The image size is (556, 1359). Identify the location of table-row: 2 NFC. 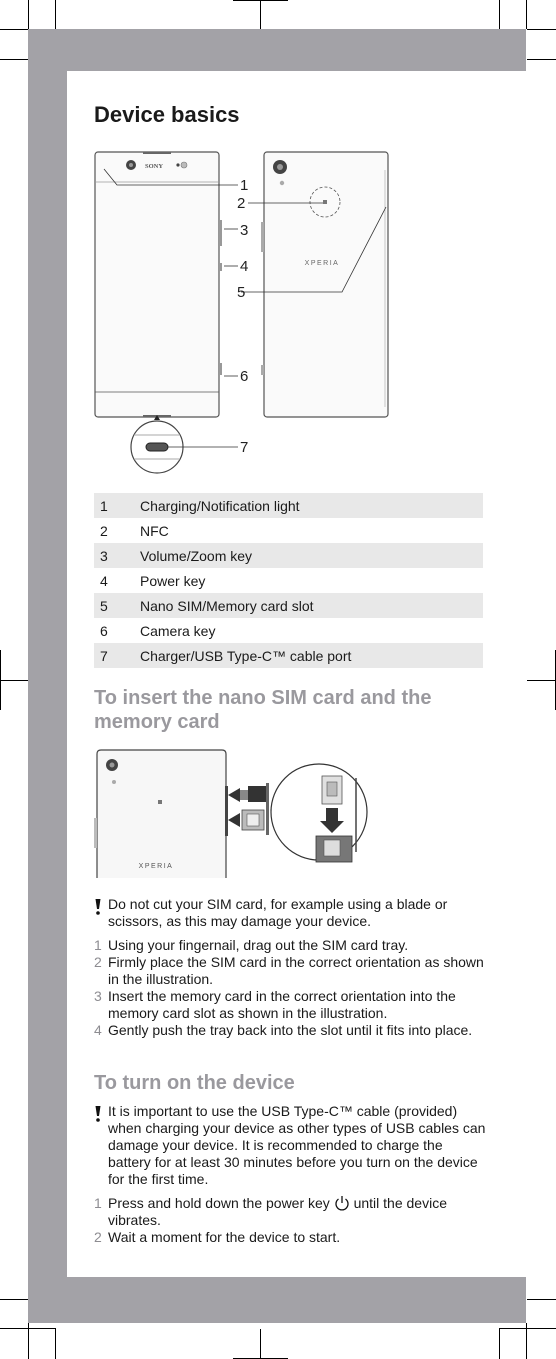
(288, 530).